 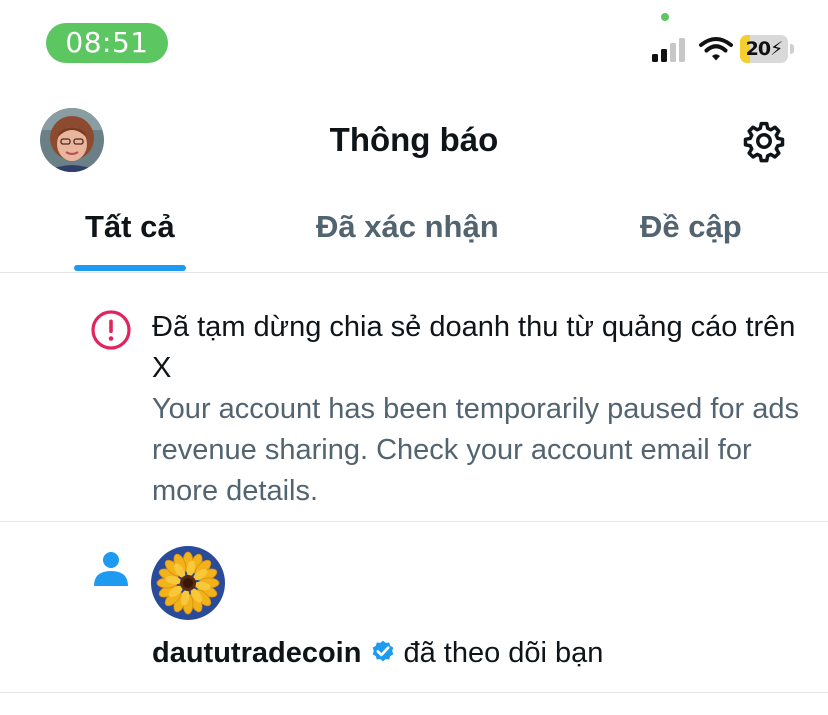 What do you see at coordinates (503, 653) in the screenshot?
I see `follow-action-text: đã theo dõi bạn` at bounding box center [503, 653].